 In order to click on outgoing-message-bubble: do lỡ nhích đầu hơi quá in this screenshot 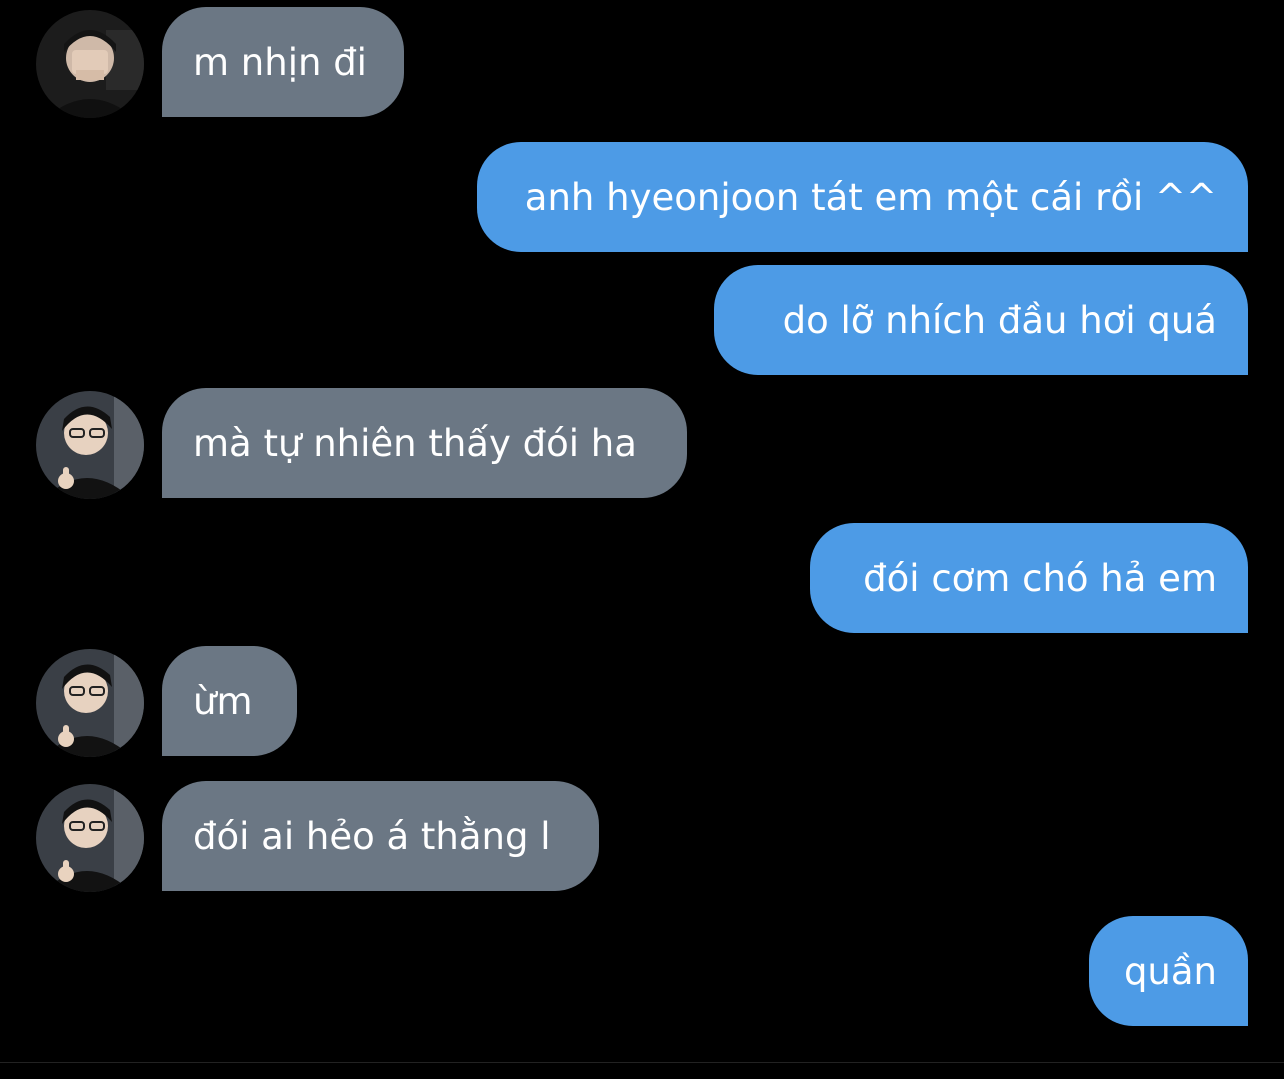, I will do `click(981, 320)`.